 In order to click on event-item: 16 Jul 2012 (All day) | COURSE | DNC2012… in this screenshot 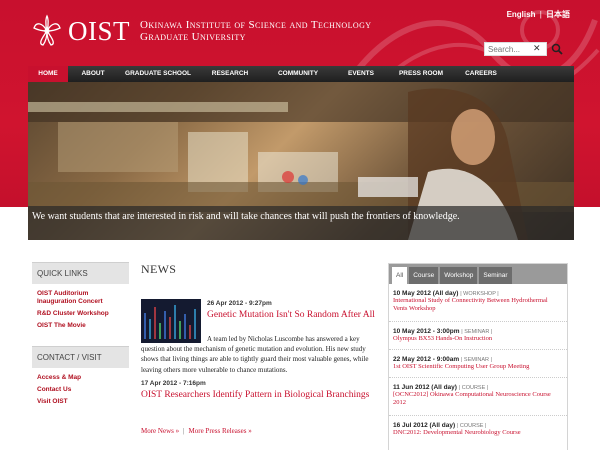, I will do `click(478, 433)`.